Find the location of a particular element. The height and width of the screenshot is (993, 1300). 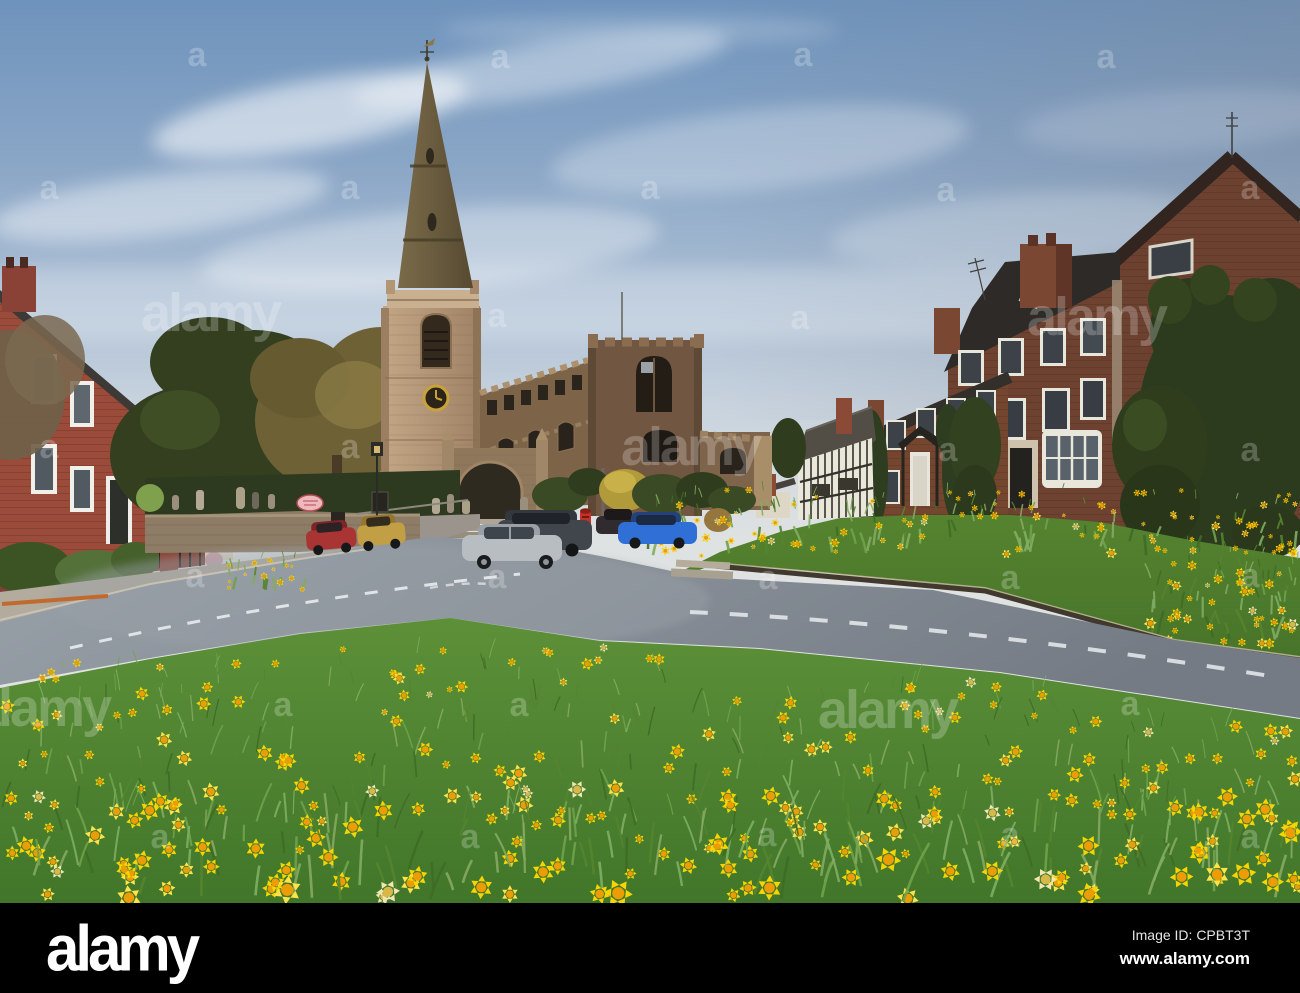

alamy-logo: alamy is located at coordinates (123, 948).